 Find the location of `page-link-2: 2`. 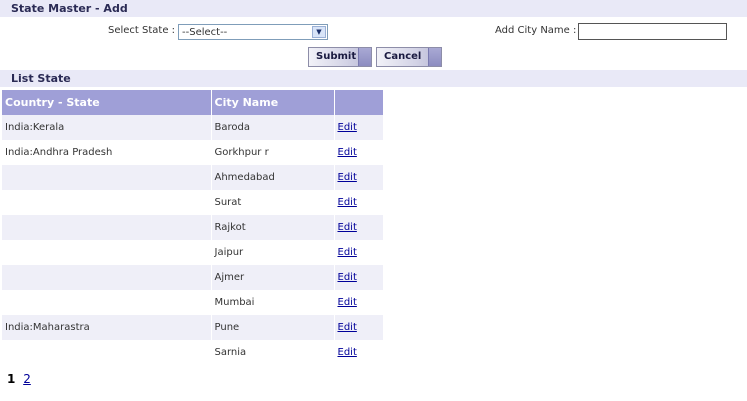

page-link-2: 2 is located at coordinates (27, 379).